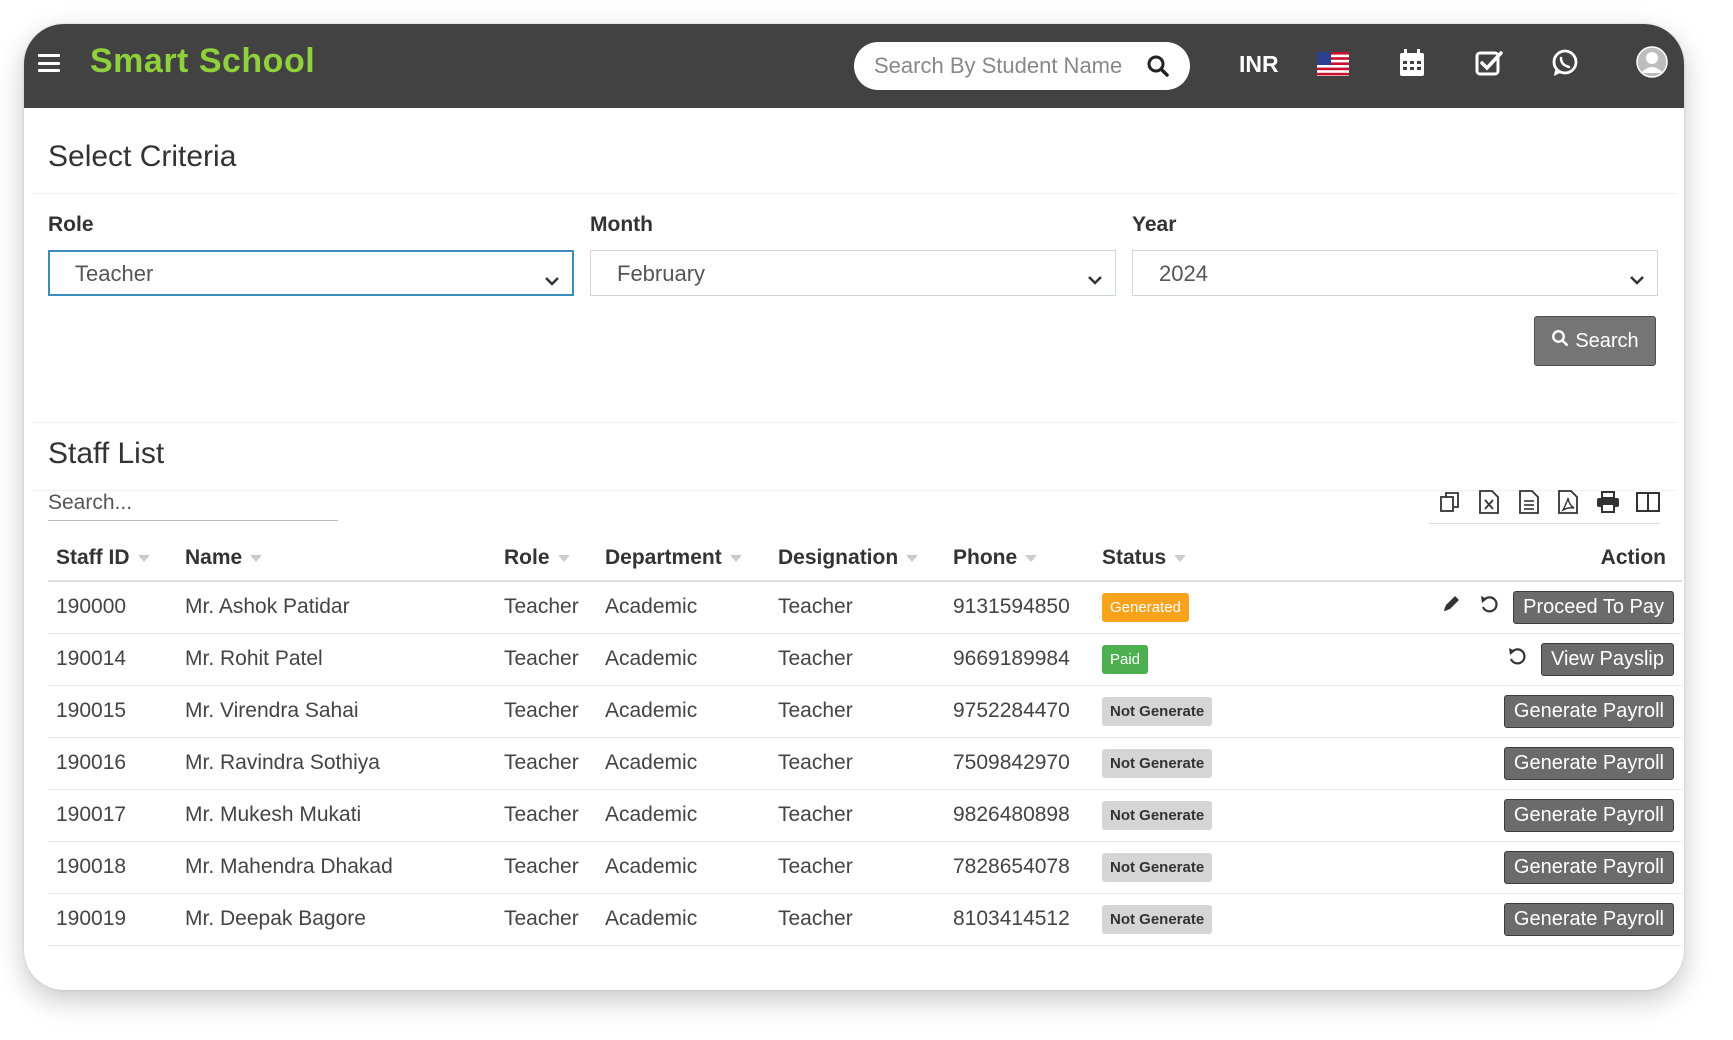 The image size is (1733, 1040). Describe the element at coordinates (1019, 763) in the screenshot. I see `phone-cell: 7509842970` at that location.